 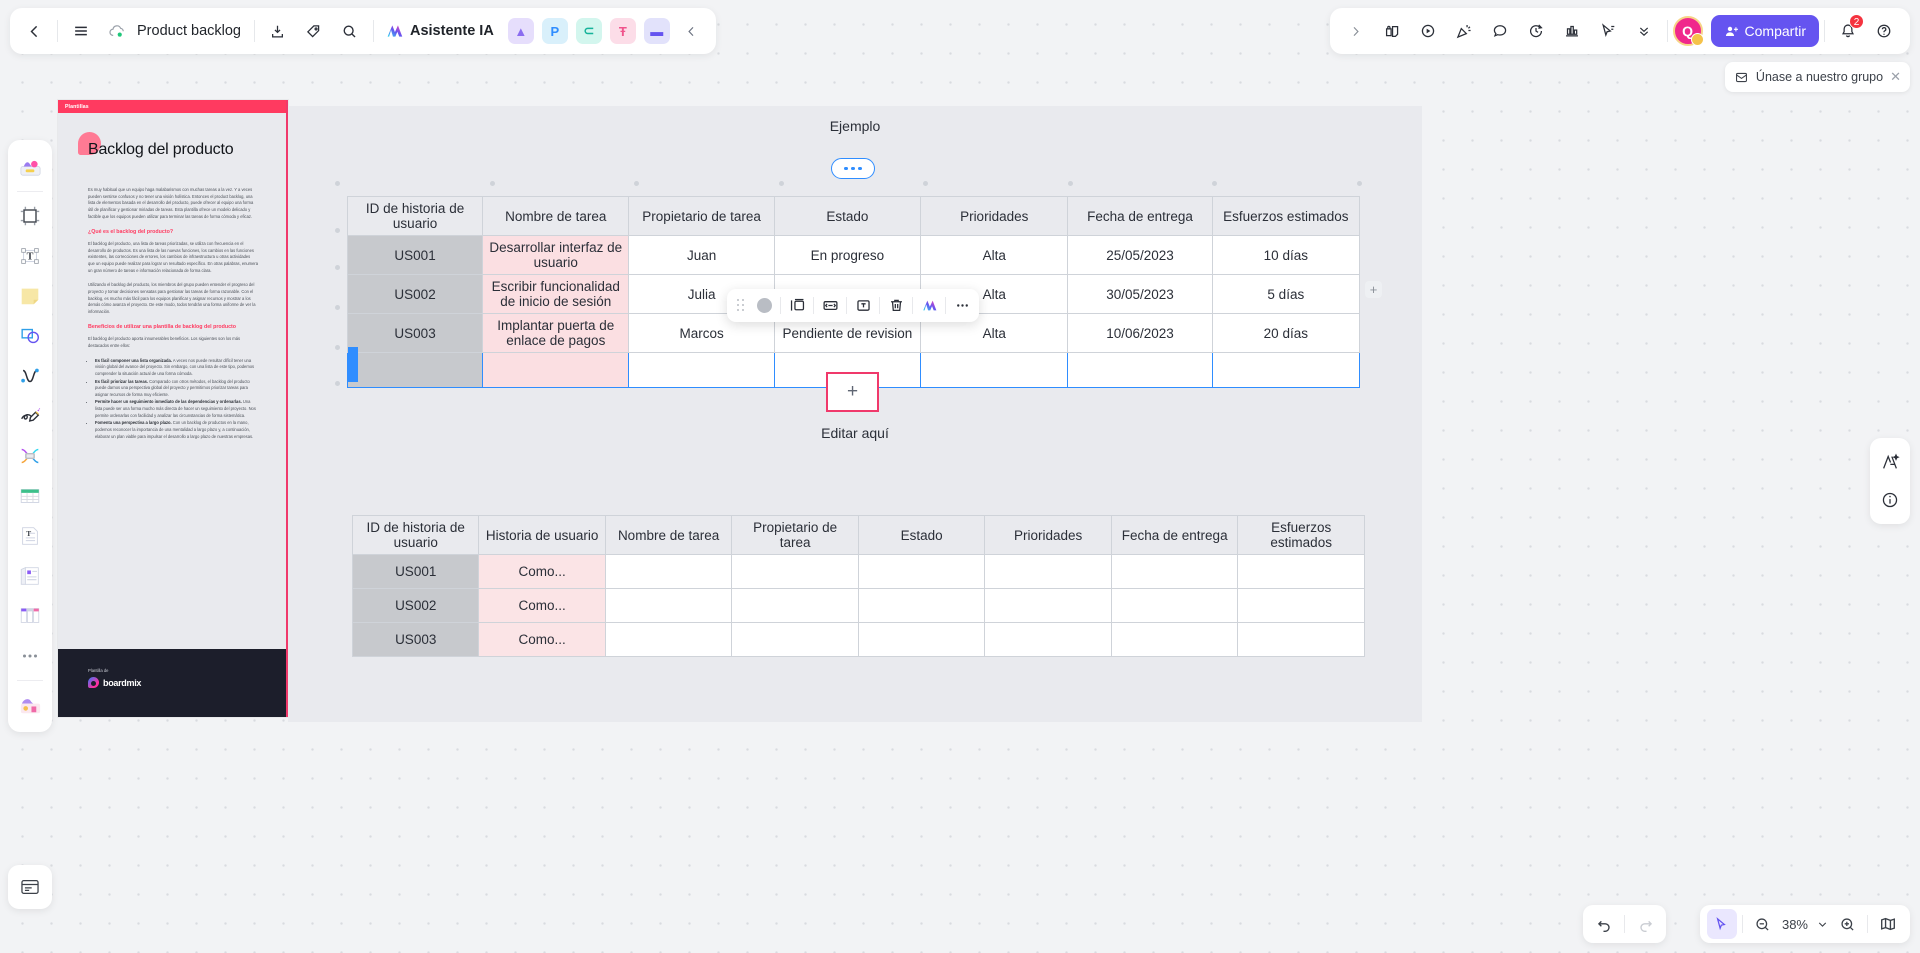 What do you see at coordinates (1286, 294) in the screenshot?
I see `table-cell: 5 días` at bounding box center [1286, 294].